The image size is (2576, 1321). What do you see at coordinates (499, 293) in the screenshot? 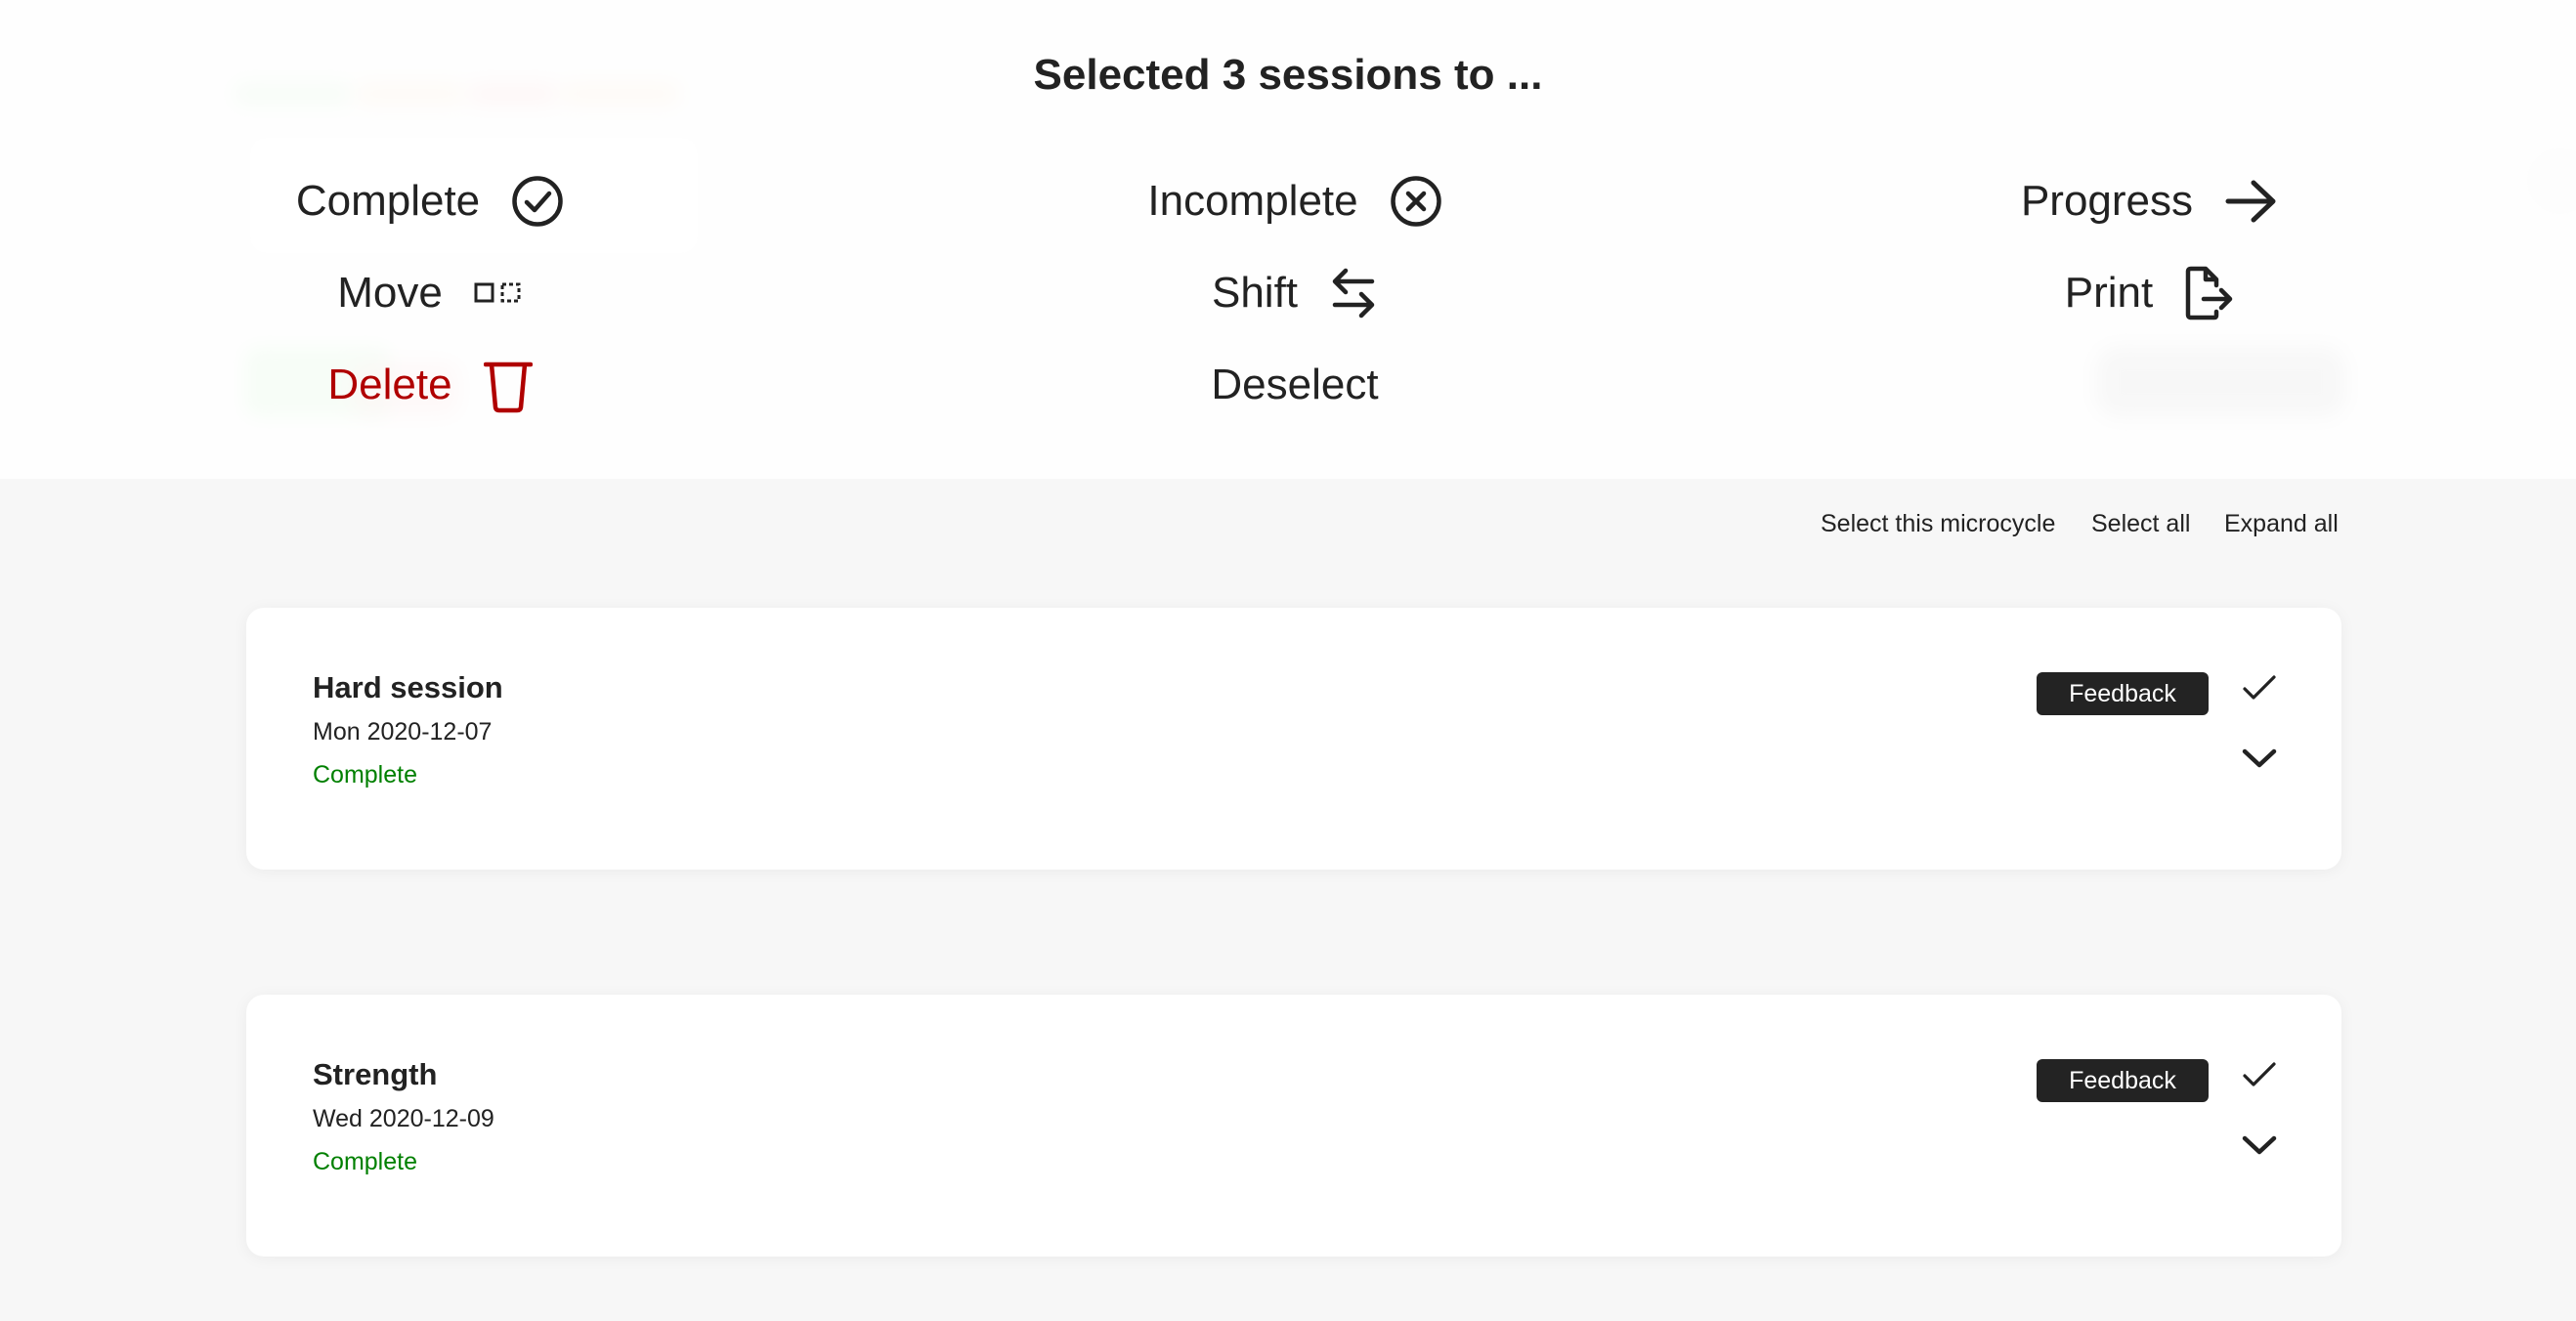
I see `move-boxes-icon` at bounding box center [499, 293].